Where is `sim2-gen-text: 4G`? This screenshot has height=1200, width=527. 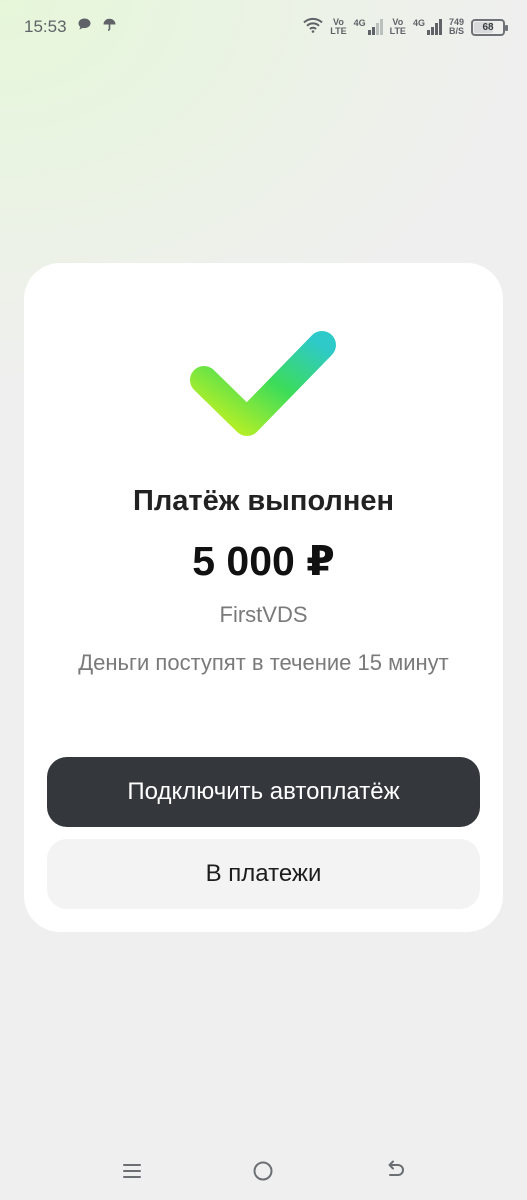
sim2-gen-text: 4G is located at coordinates (418, 23).